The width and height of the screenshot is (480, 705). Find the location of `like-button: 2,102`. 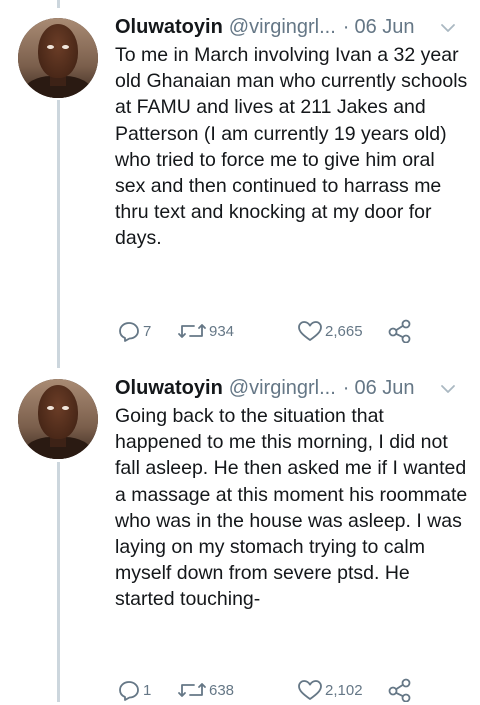

like-button: 2,102 is located at coordinates (330, 690).